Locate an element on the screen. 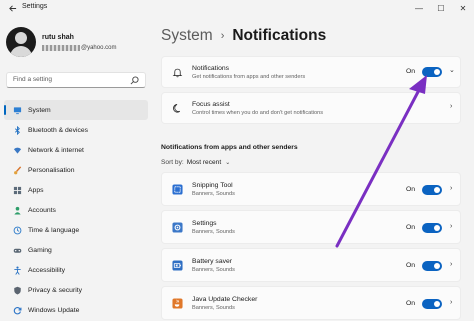  sidebar-item-label: Accounts is located at coordinates (42, 210).